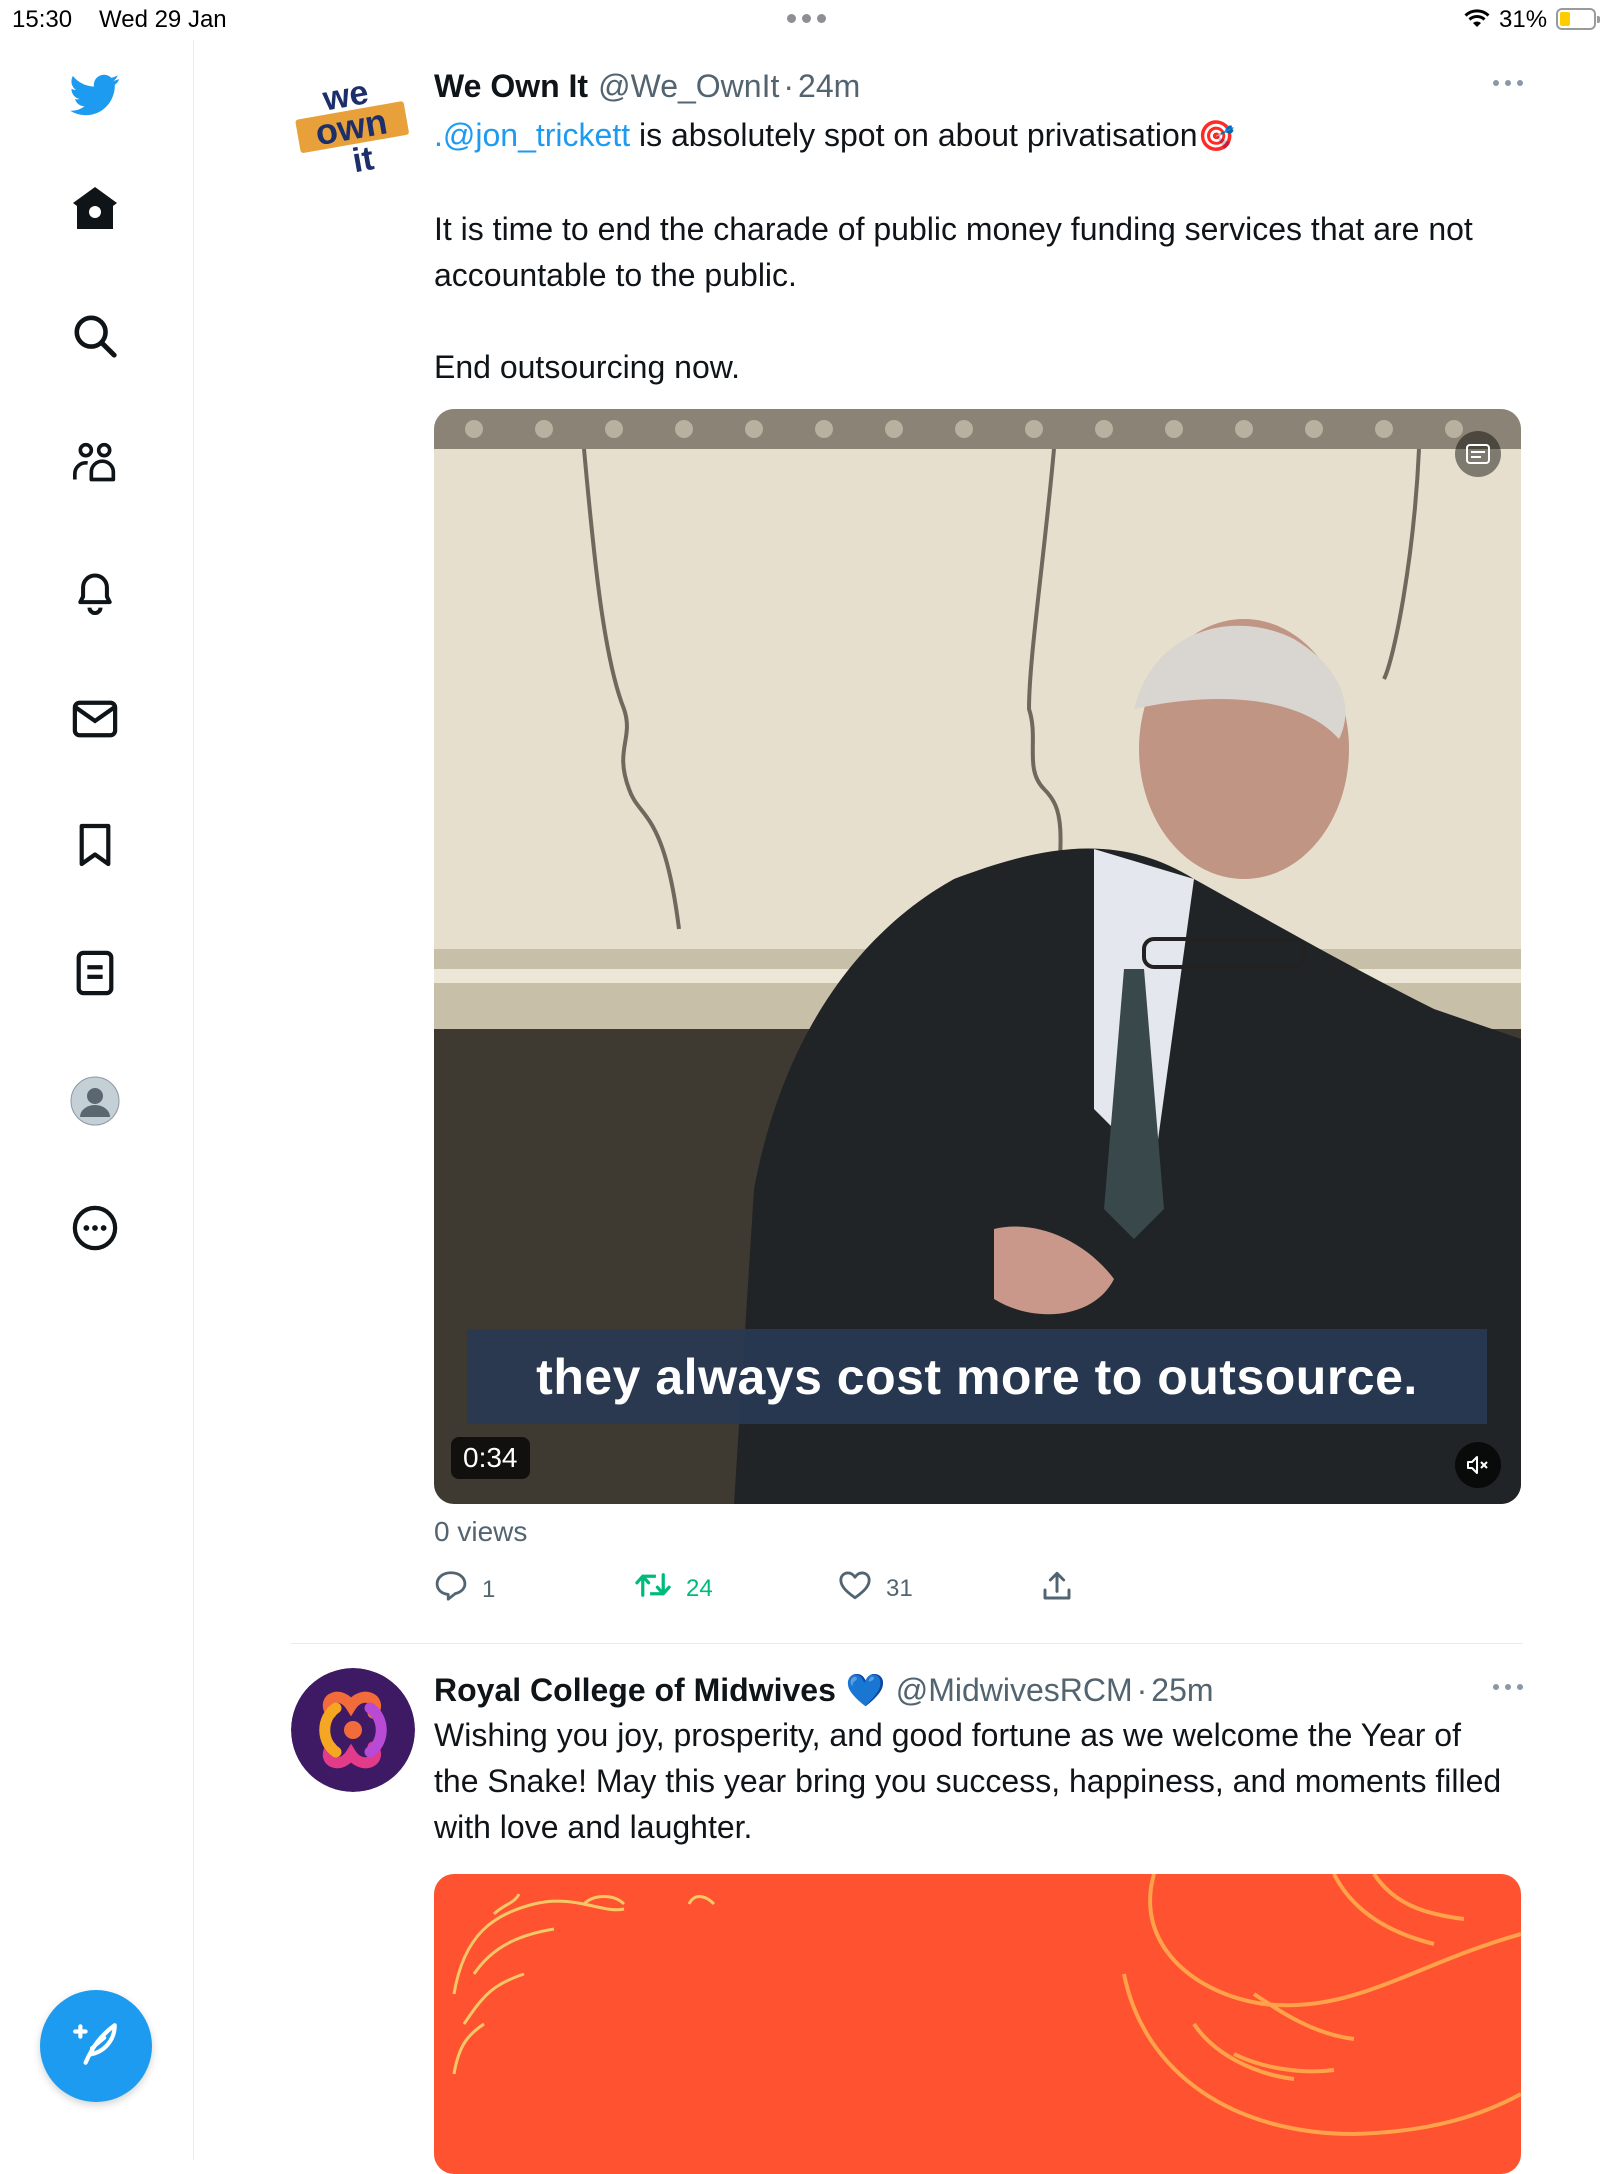 This screenshot has width=1620, height=2174. Describe the element at coordinates (806, 18) in the screenshot. I see `multitasking-dots-icon` at that location.